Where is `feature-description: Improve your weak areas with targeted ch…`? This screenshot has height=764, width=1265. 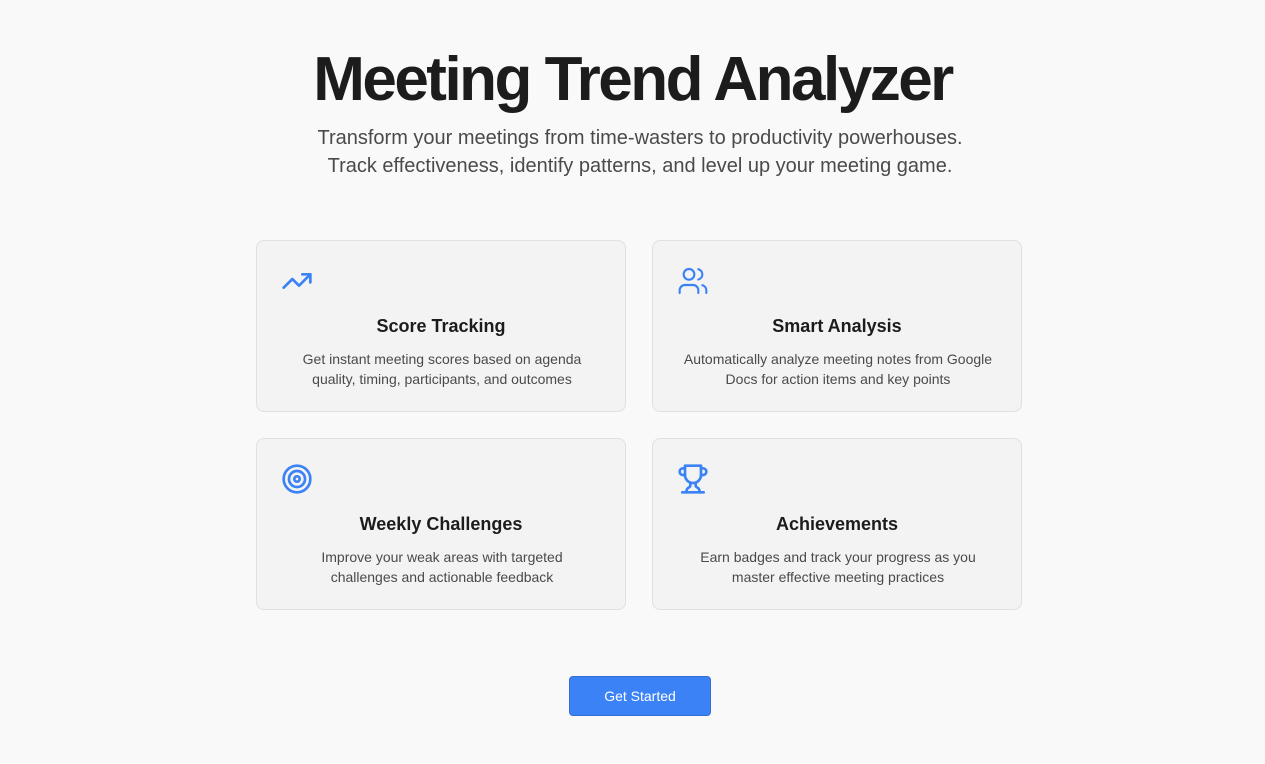 feature-description: Improve your weak areas with targeted ch… is located at coordinates (442, 567).